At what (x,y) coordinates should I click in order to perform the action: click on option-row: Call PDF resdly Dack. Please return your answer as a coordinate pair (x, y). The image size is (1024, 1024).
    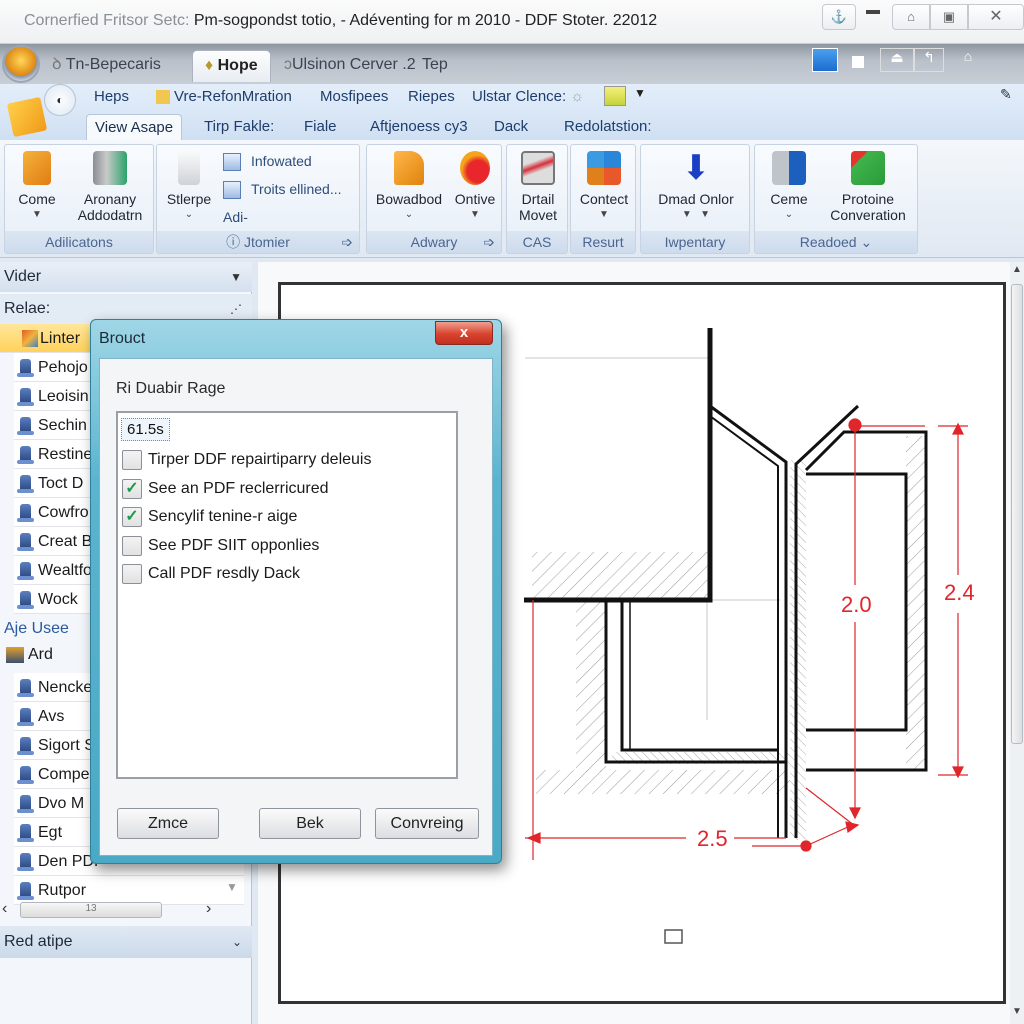
    Looking at the image, I should click on (211, 574).